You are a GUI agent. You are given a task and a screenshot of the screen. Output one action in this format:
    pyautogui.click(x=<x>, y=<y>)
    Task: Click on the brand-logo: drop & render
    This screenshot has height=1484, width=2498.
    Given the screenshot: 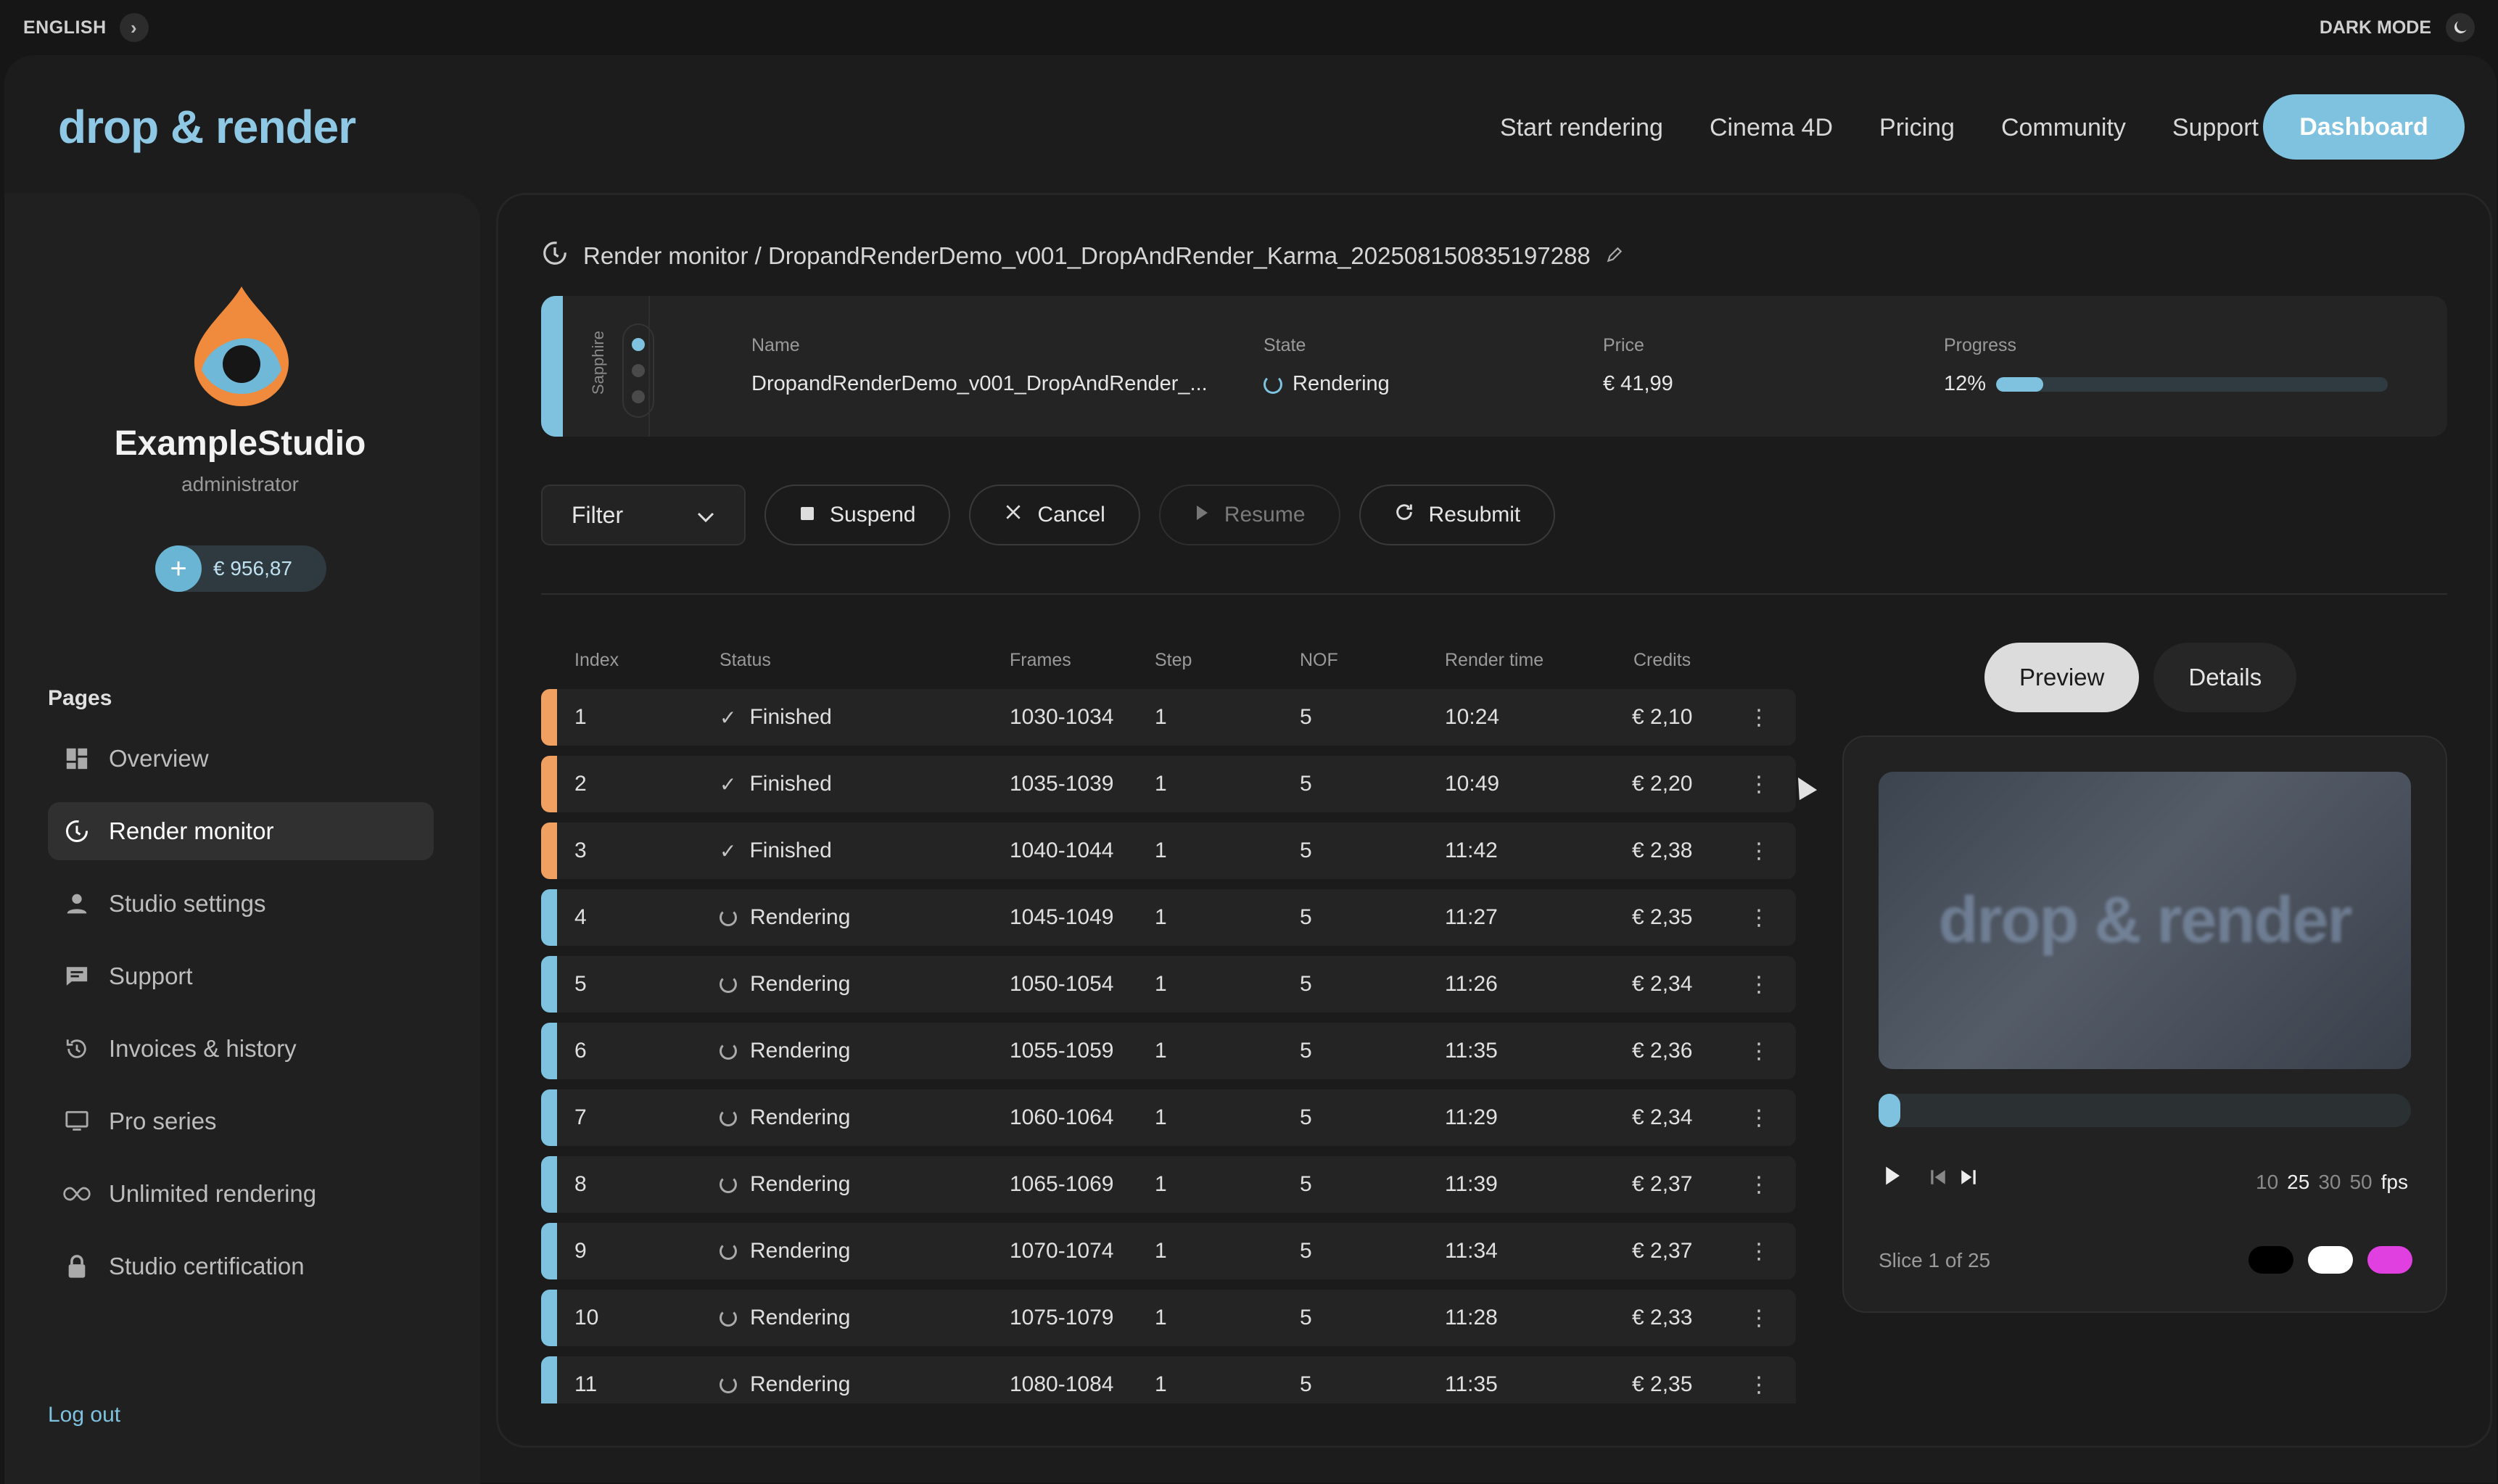 What is the action you would take?
    pyautogui.click(x=207, y=127)
    